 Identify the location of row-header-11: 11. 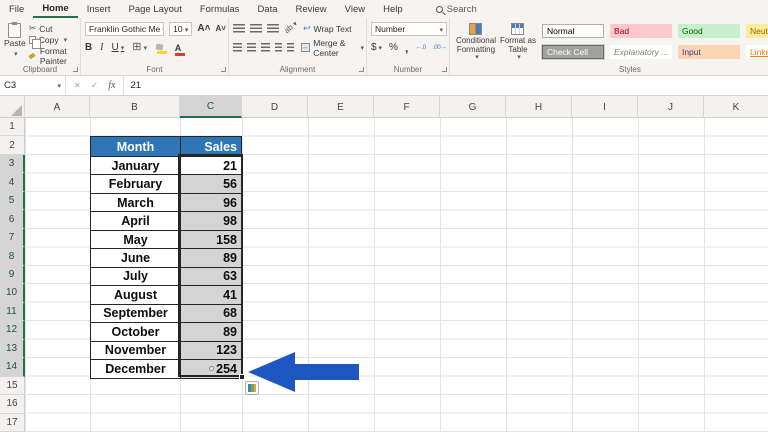
(12, 312).